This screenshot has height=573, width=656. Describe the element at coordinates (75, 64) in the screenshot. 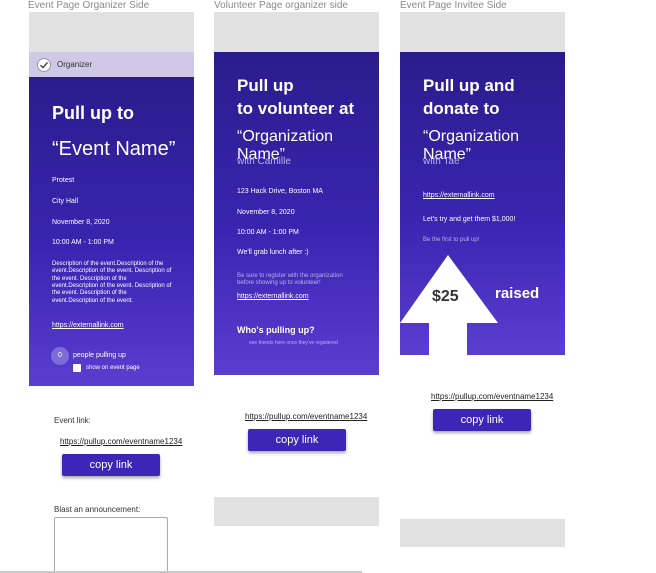

I see `organizer-badge-label: Organizer` at that location.